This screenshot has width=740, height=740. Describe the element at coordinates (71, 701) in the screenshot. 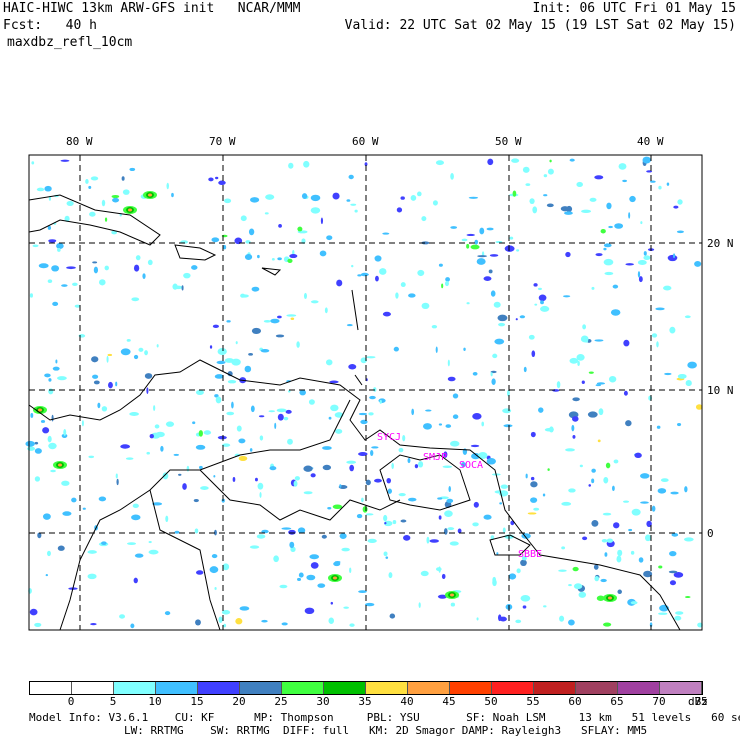

I see `colorbar-label: 0` at that location.